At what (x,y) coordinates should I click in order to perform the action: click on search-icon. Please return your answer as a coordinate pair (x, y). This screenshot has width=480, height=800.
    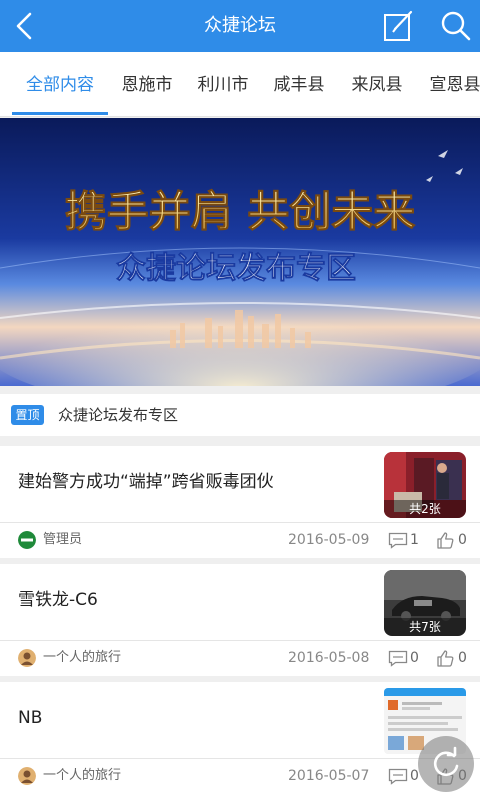
    Looking at the image, I should click on (456, 26).